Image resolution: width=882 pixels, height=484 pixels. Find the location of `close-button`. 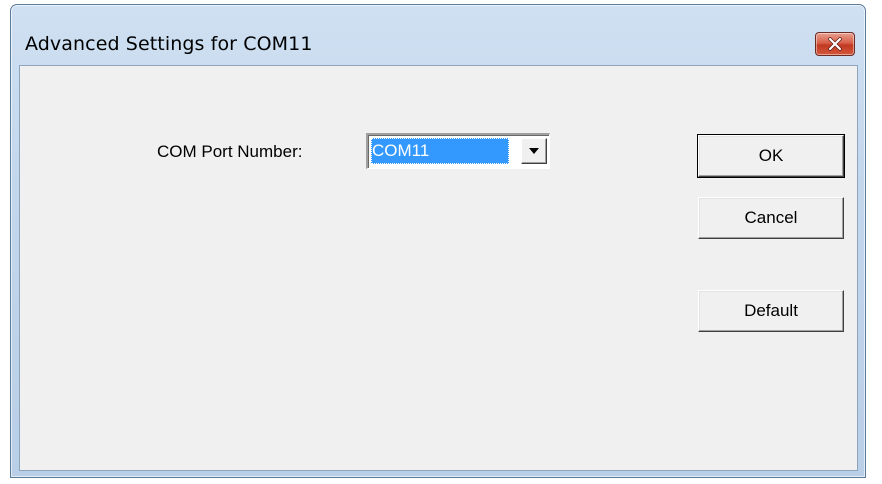

close-button is located at coordinates (835, 44).